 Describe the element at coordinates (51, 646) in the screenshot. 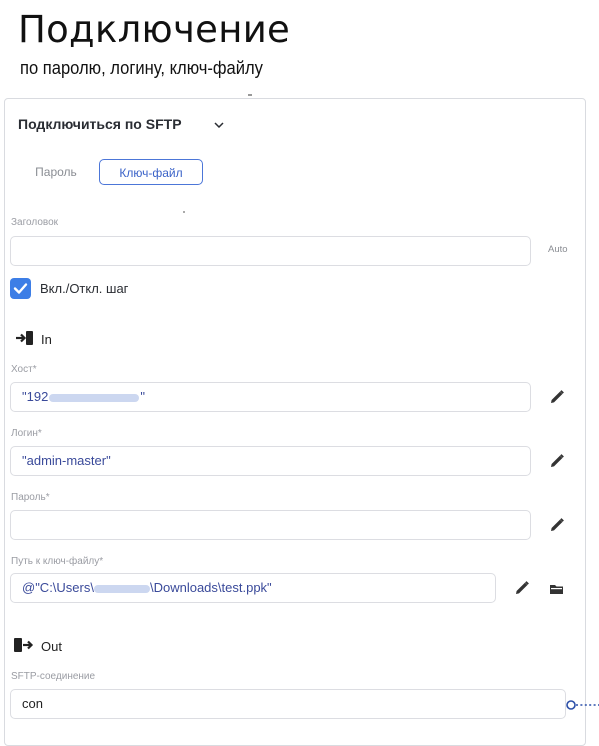

I see `out-section-title: Out` at that location.